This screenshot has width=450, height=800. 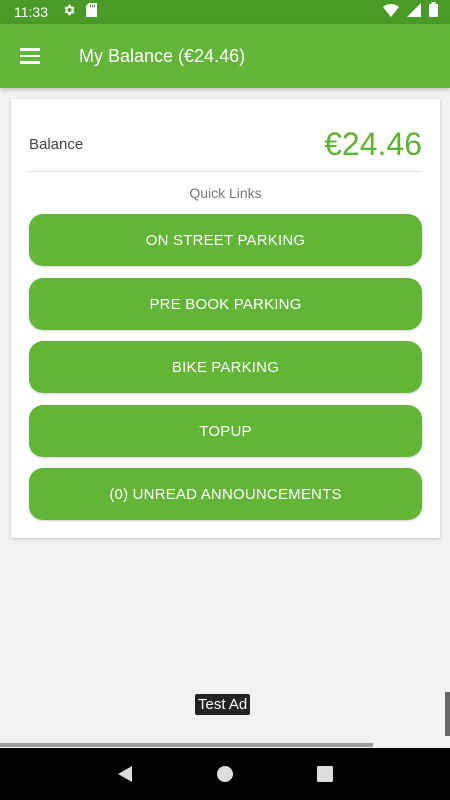 I want to click on topup-button: TOPUP, so click(x=225, y=431).